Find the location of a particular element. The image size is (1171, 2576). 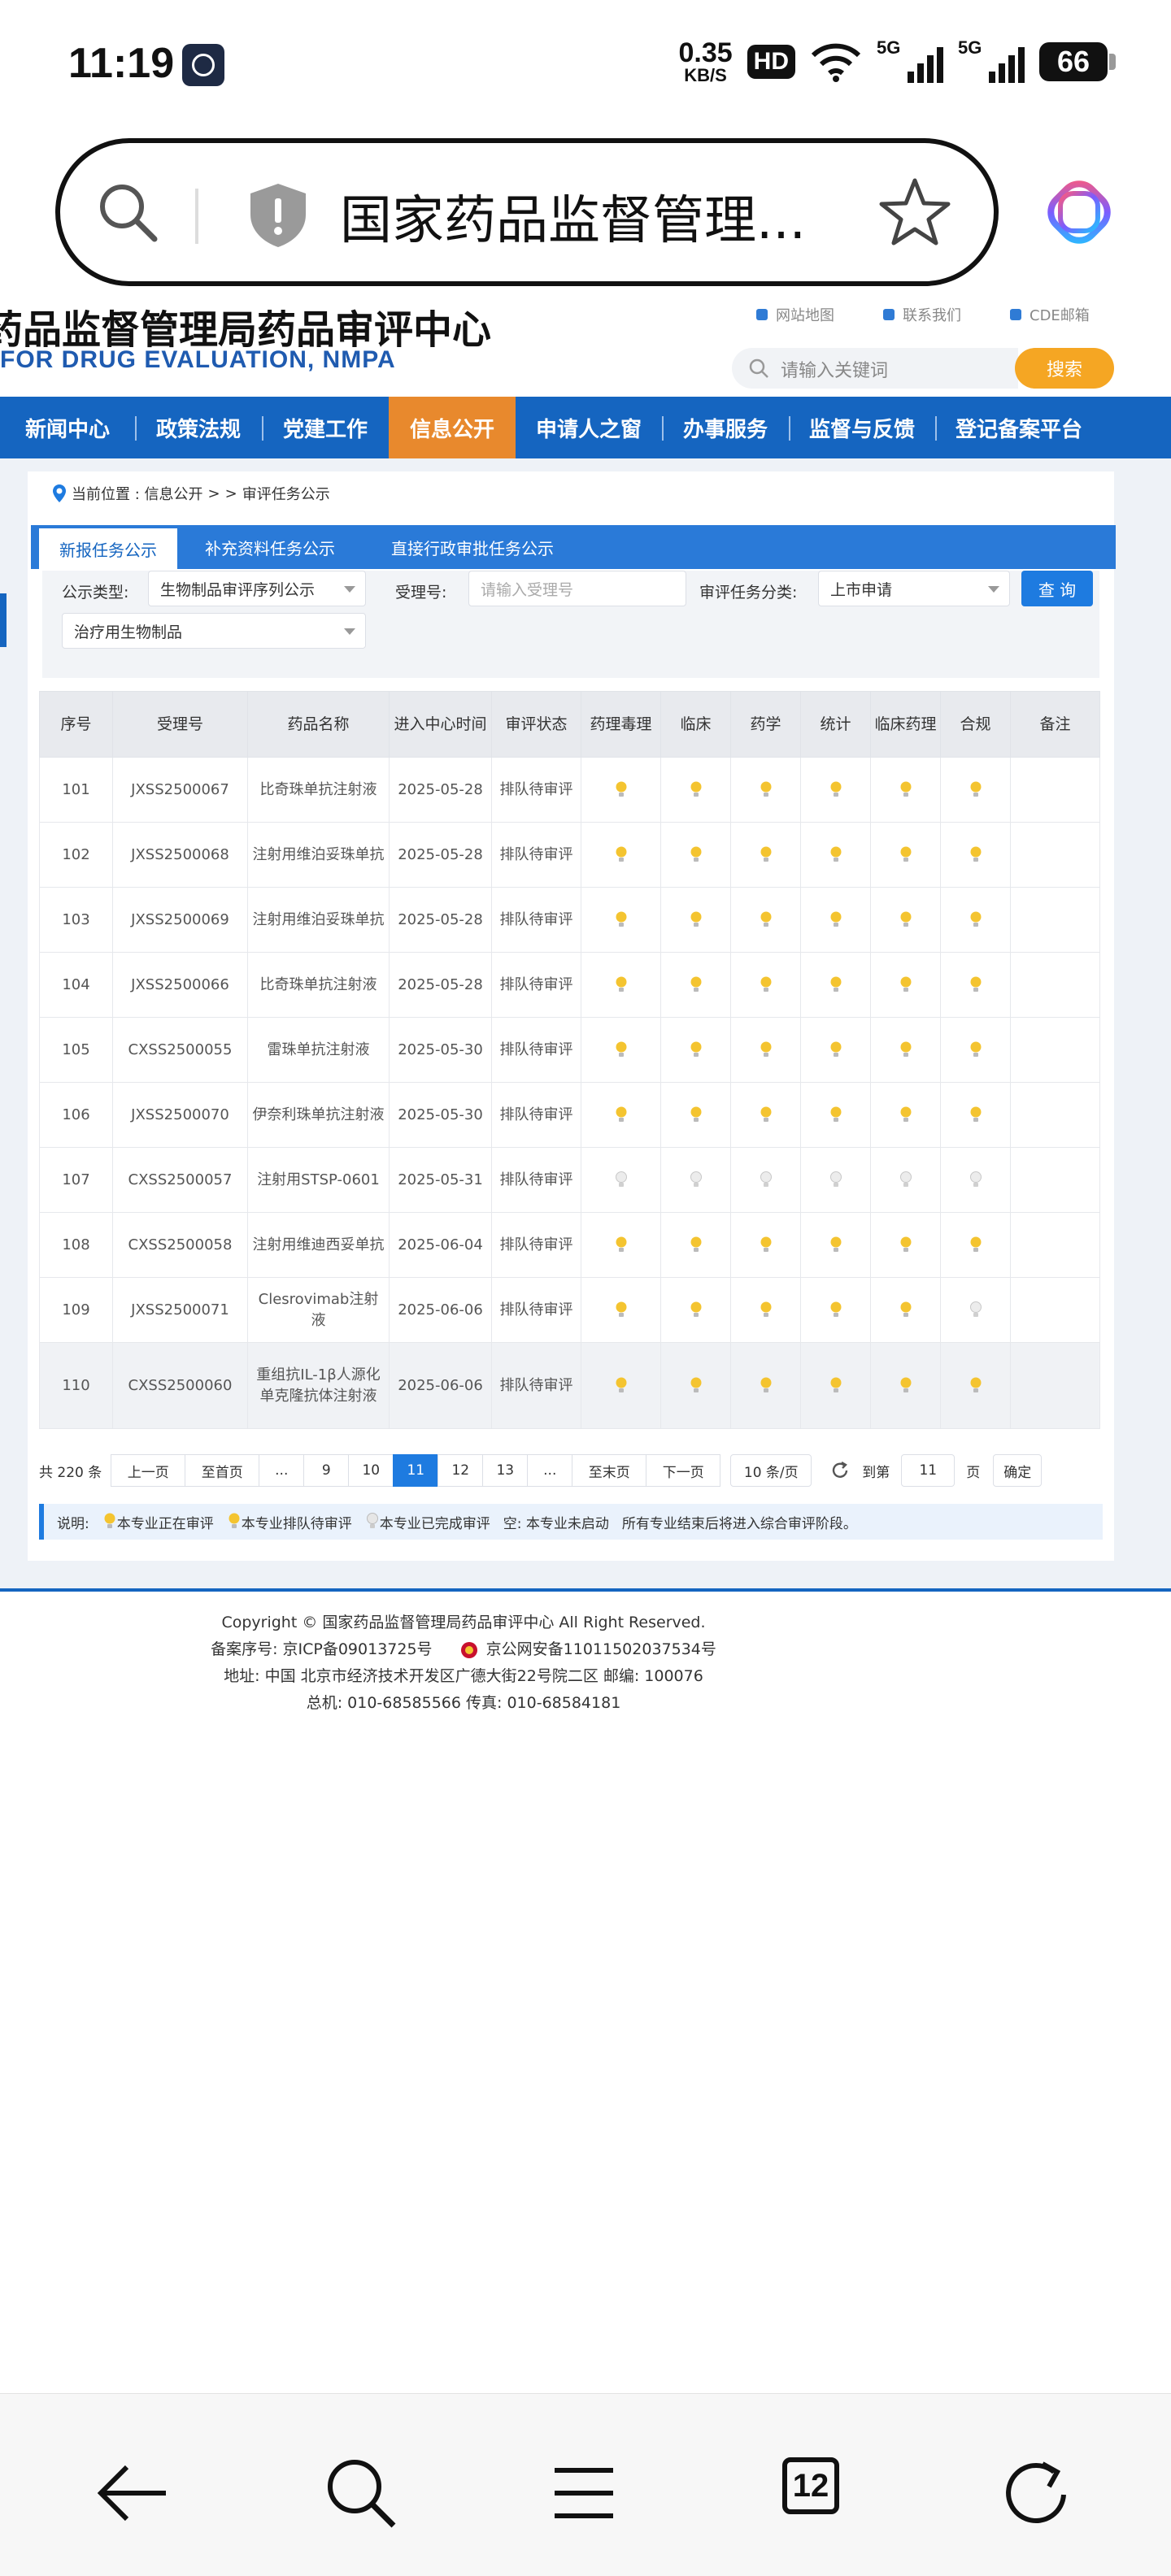

col-header: 统计 is located at coordinates (836, 724).